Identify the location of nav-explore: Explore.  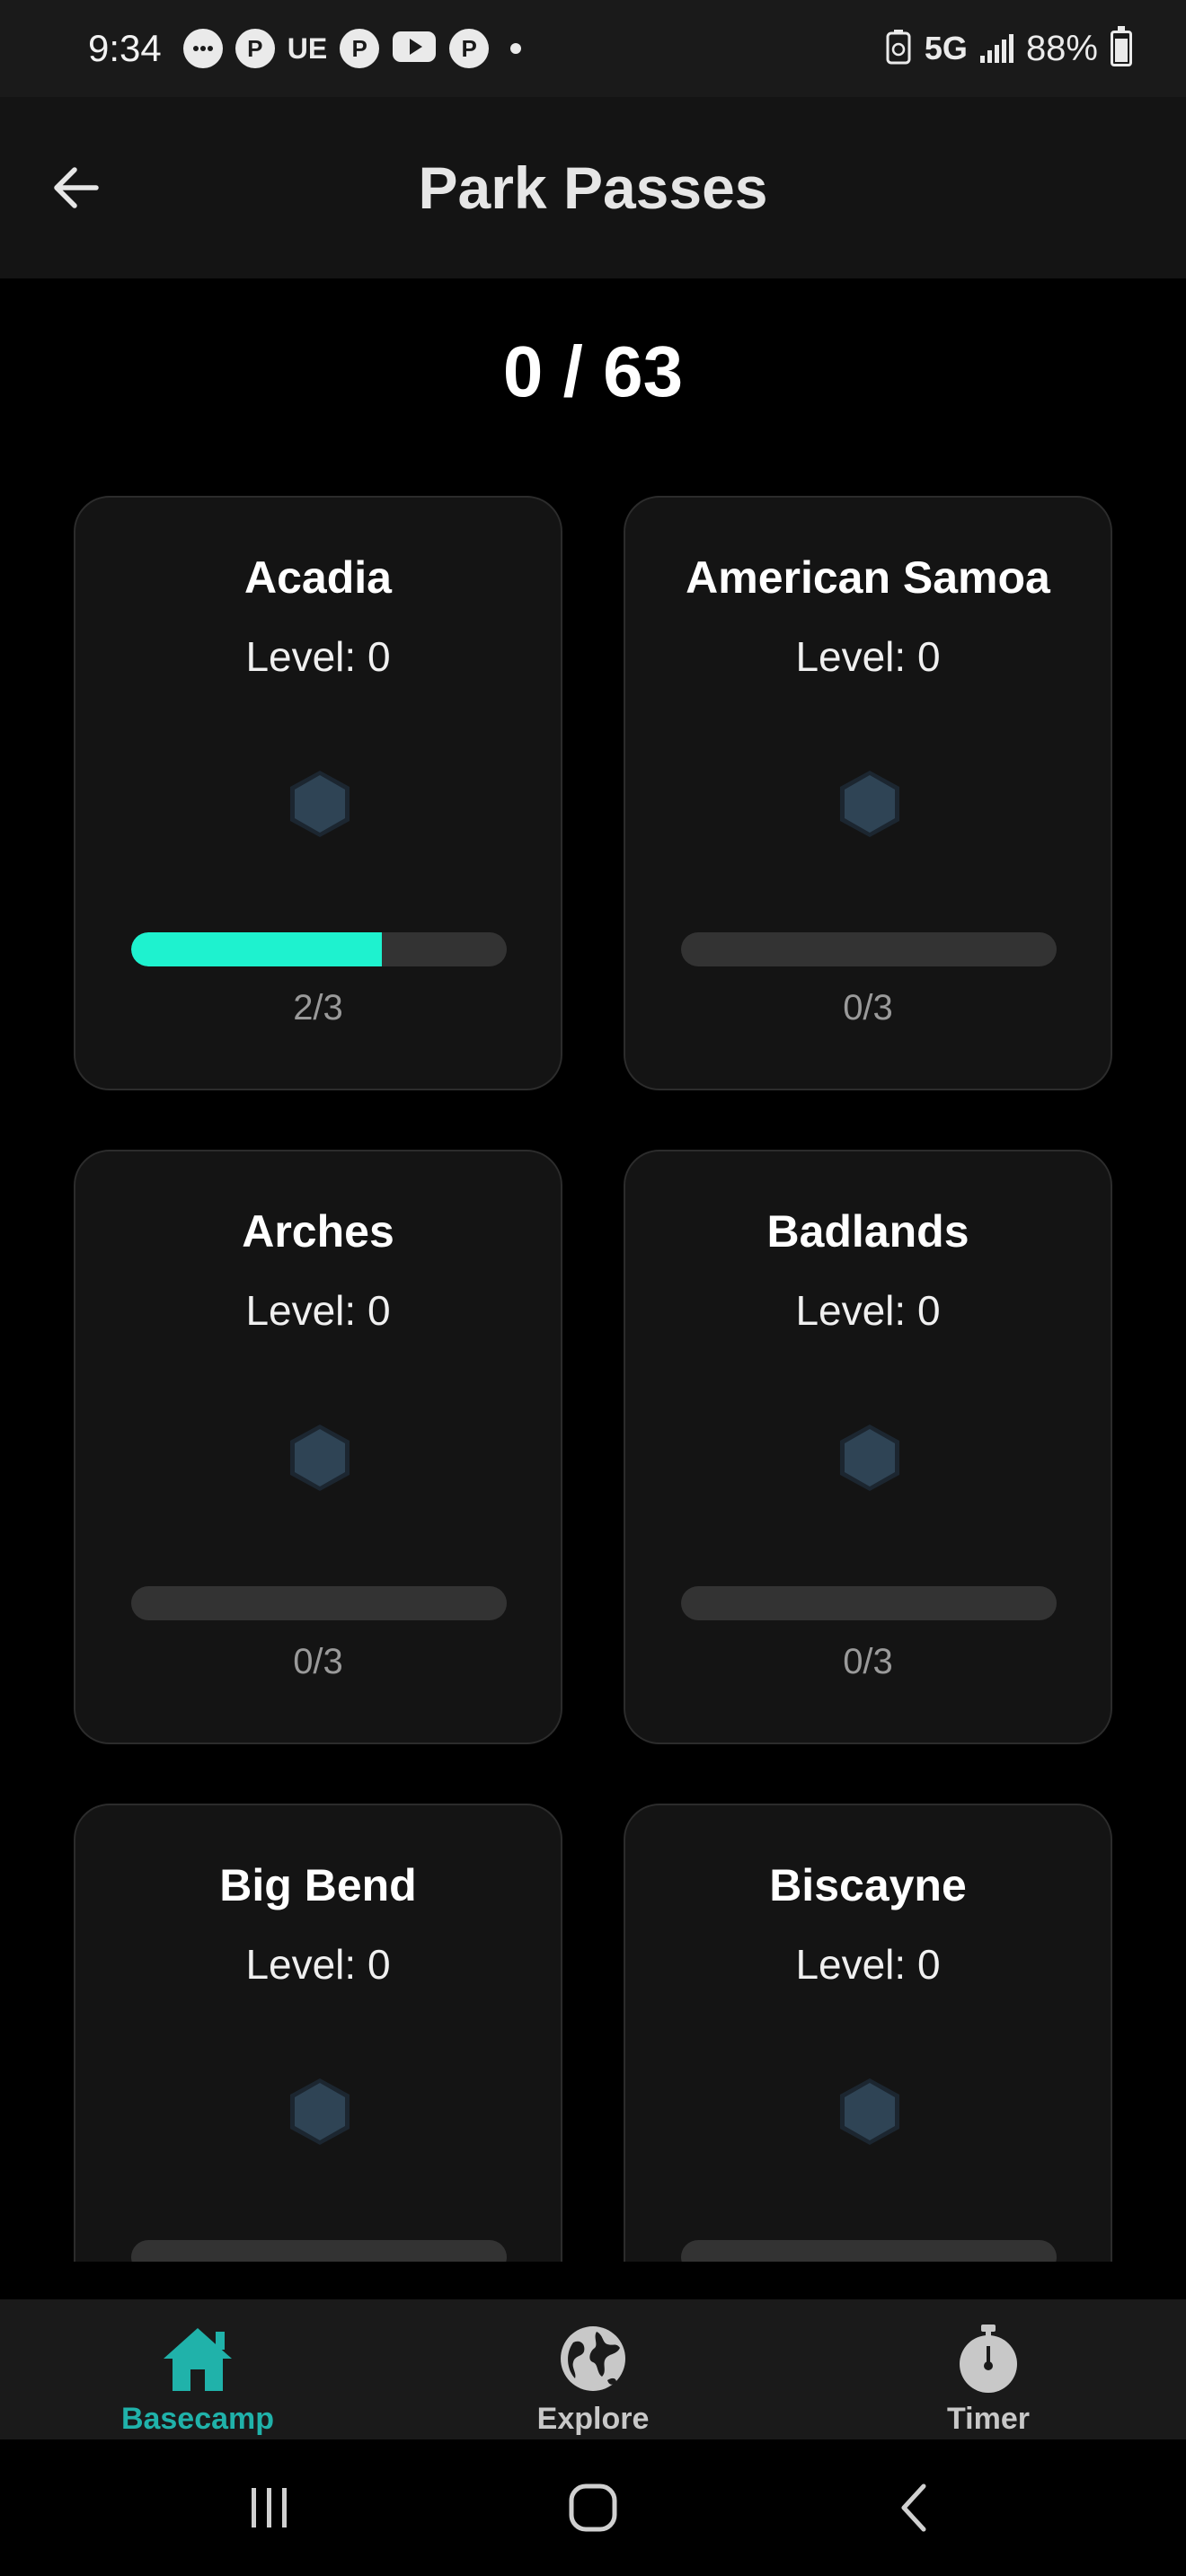
(593, 2369).